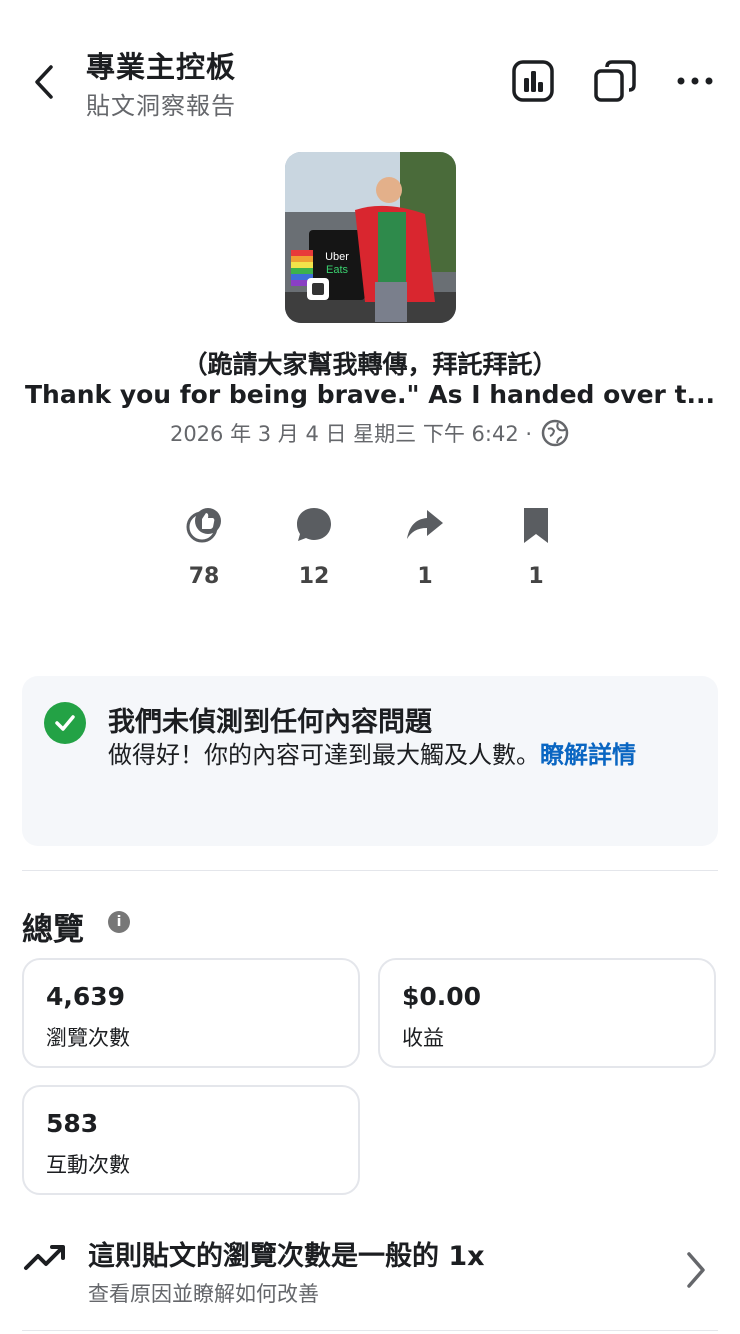 Image resolution: width=740 pixels, height=1334 pixels. What do you see at coordinates (191, 1140) in the screenshot?
I see `interactions-card: 583 互動次數` at bounding box center [191, 1140].